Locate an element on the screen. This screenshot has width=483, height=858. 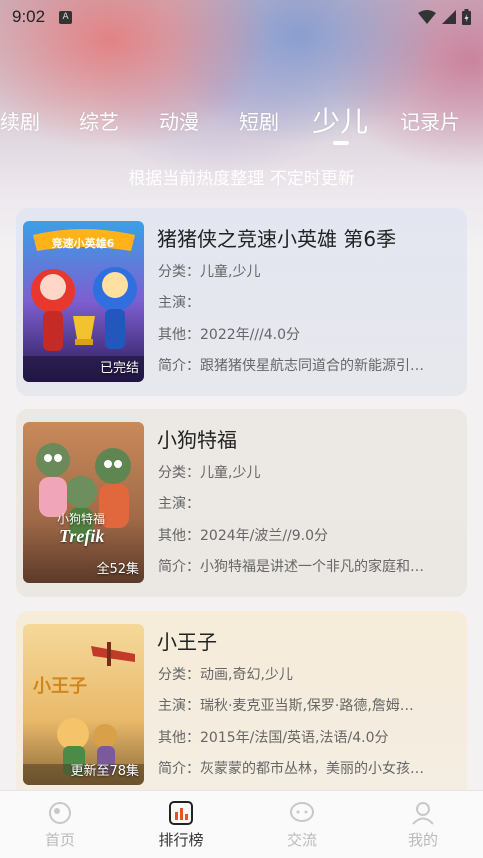
category-tabs: 续剧 综艺 动漫 短剧 少儿 记录片 is located at coordinates (241, 121).